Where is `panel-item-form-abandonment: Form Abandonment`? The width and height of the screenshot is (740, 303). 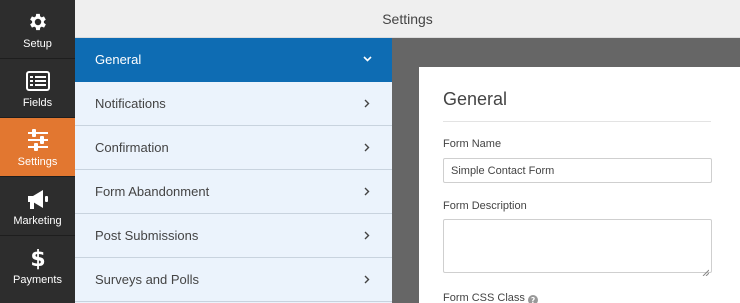
panel-item-form-abandonment: Form Abandonment is located at coordinates (233, 192).